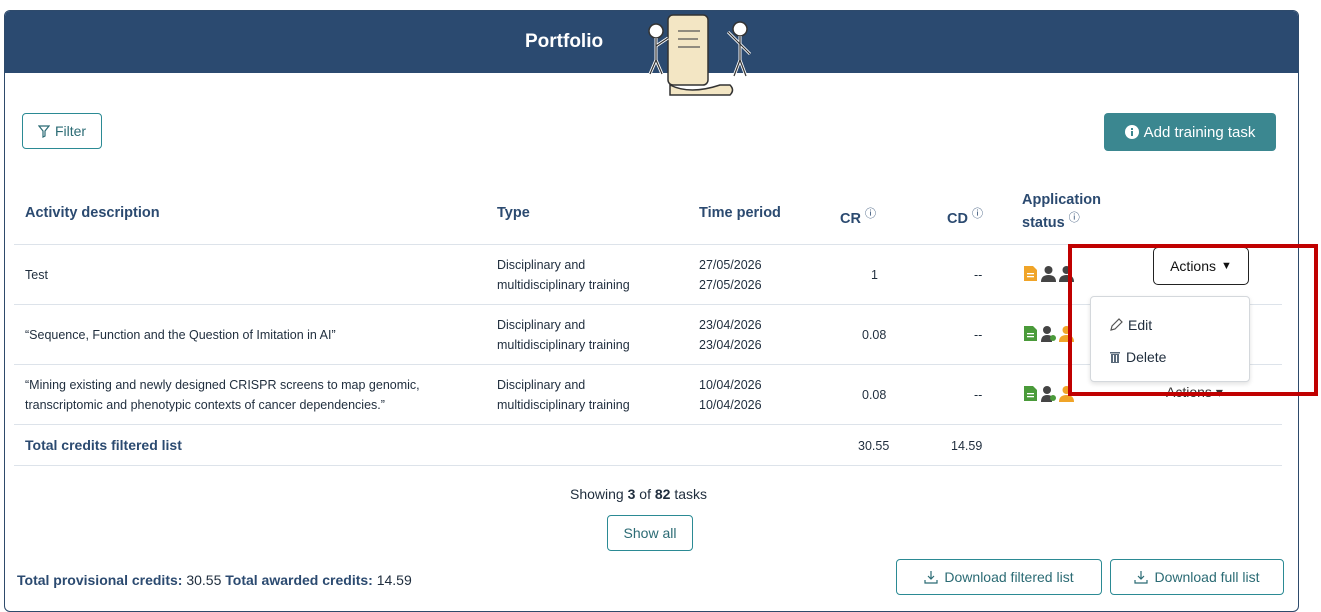 The width and height of the screenshot is (1321, 612). What do you see at coordinates (730, 345) in the screenshot?
I see `row2-period-end: 23/04/2026` at bounding box center [730, 345].